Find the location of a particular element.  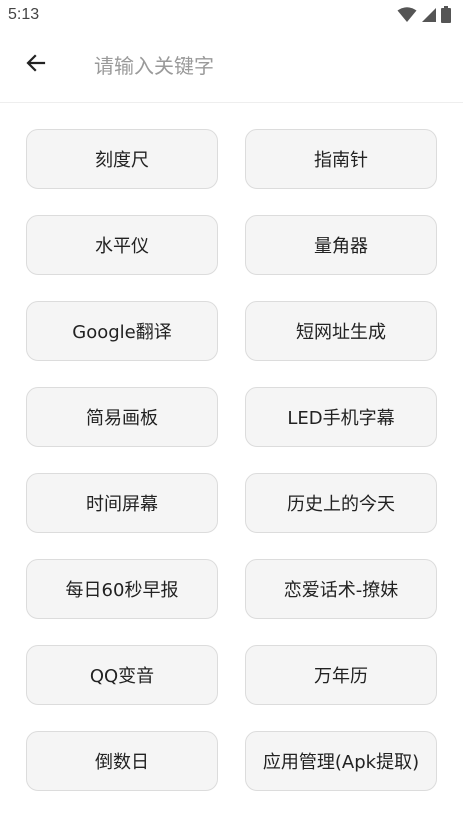

back-button is located at coordinates (36, 65).